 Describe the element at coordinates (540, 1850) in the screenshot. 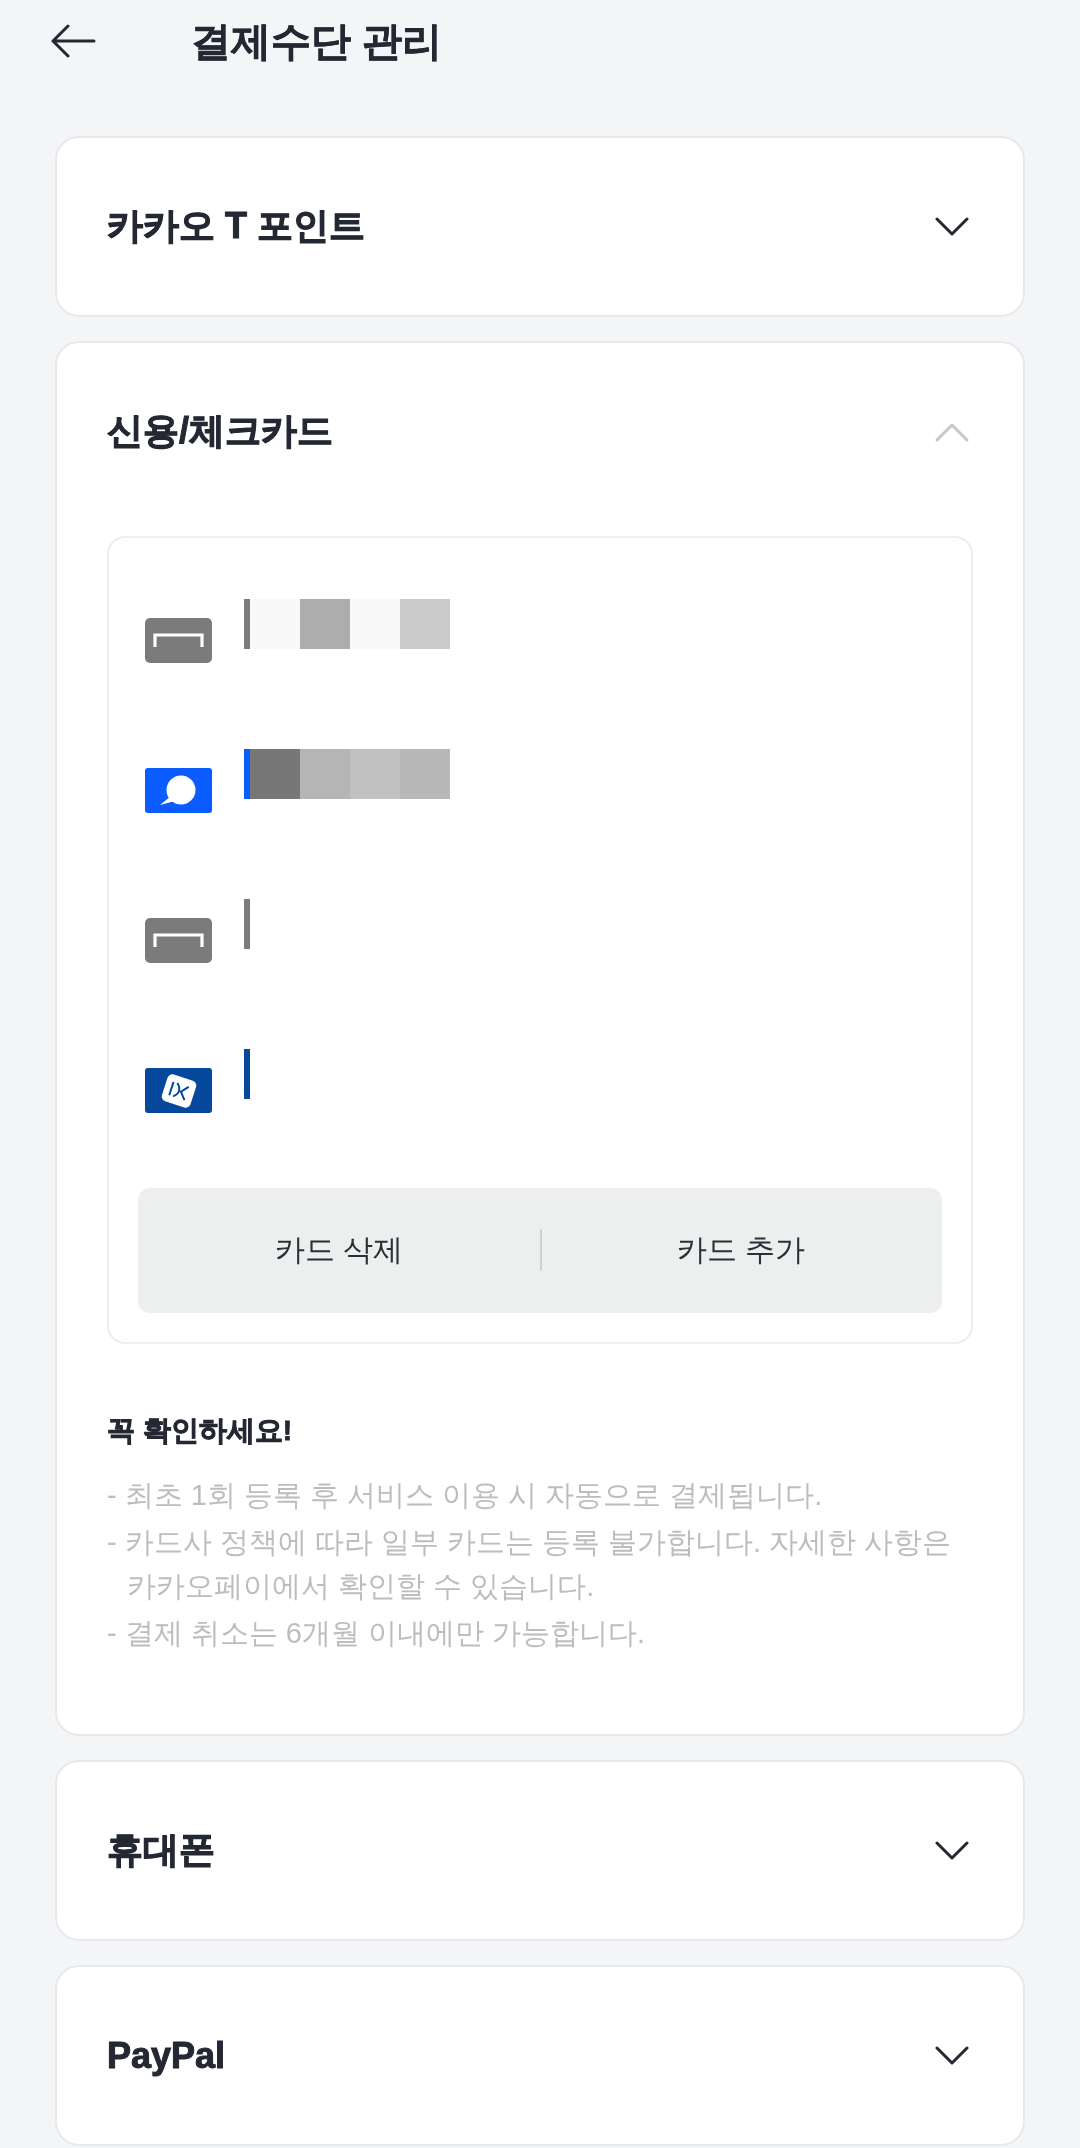

I see `section-header: 휴대폰` at that location.